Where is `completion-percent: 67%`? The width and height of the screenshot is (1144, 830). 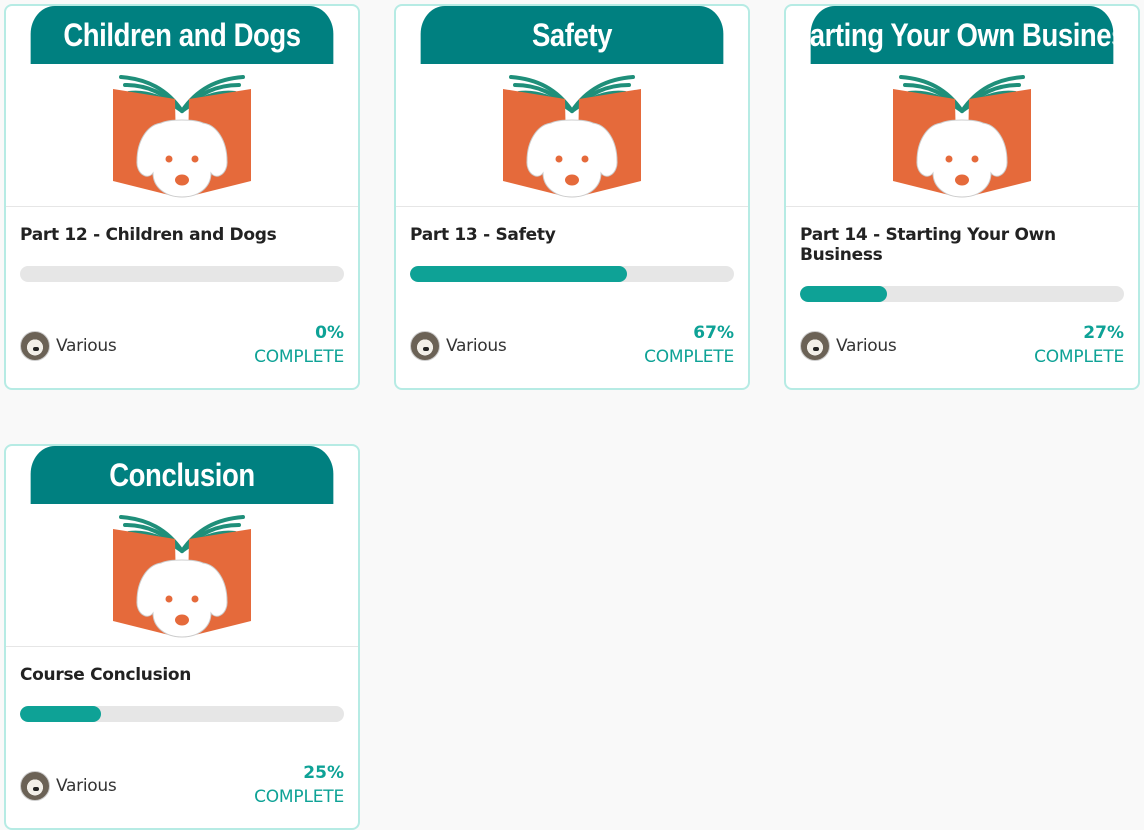 completion-percent: 67% is located at coordinates (713, 333).